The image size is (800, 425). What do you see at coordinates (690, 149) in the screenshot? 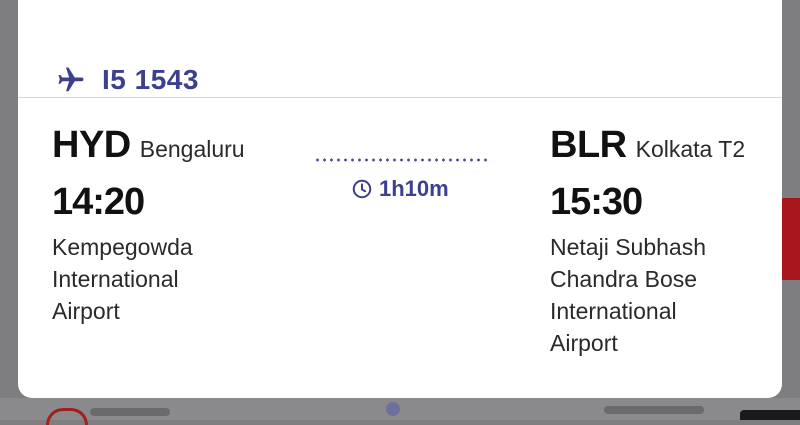
I see `arrival-city: Kolkata T2` at bounding box center [690, 149].